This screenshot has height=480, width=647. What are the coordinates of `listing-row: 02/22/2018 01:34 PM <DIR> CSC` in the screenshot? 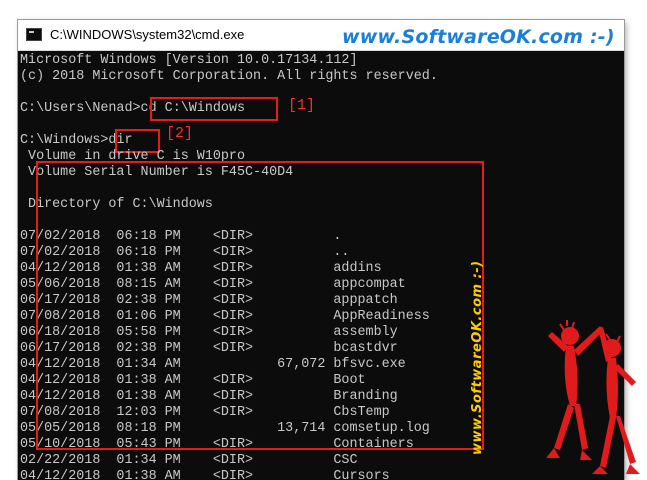 It's located at (189, 460).